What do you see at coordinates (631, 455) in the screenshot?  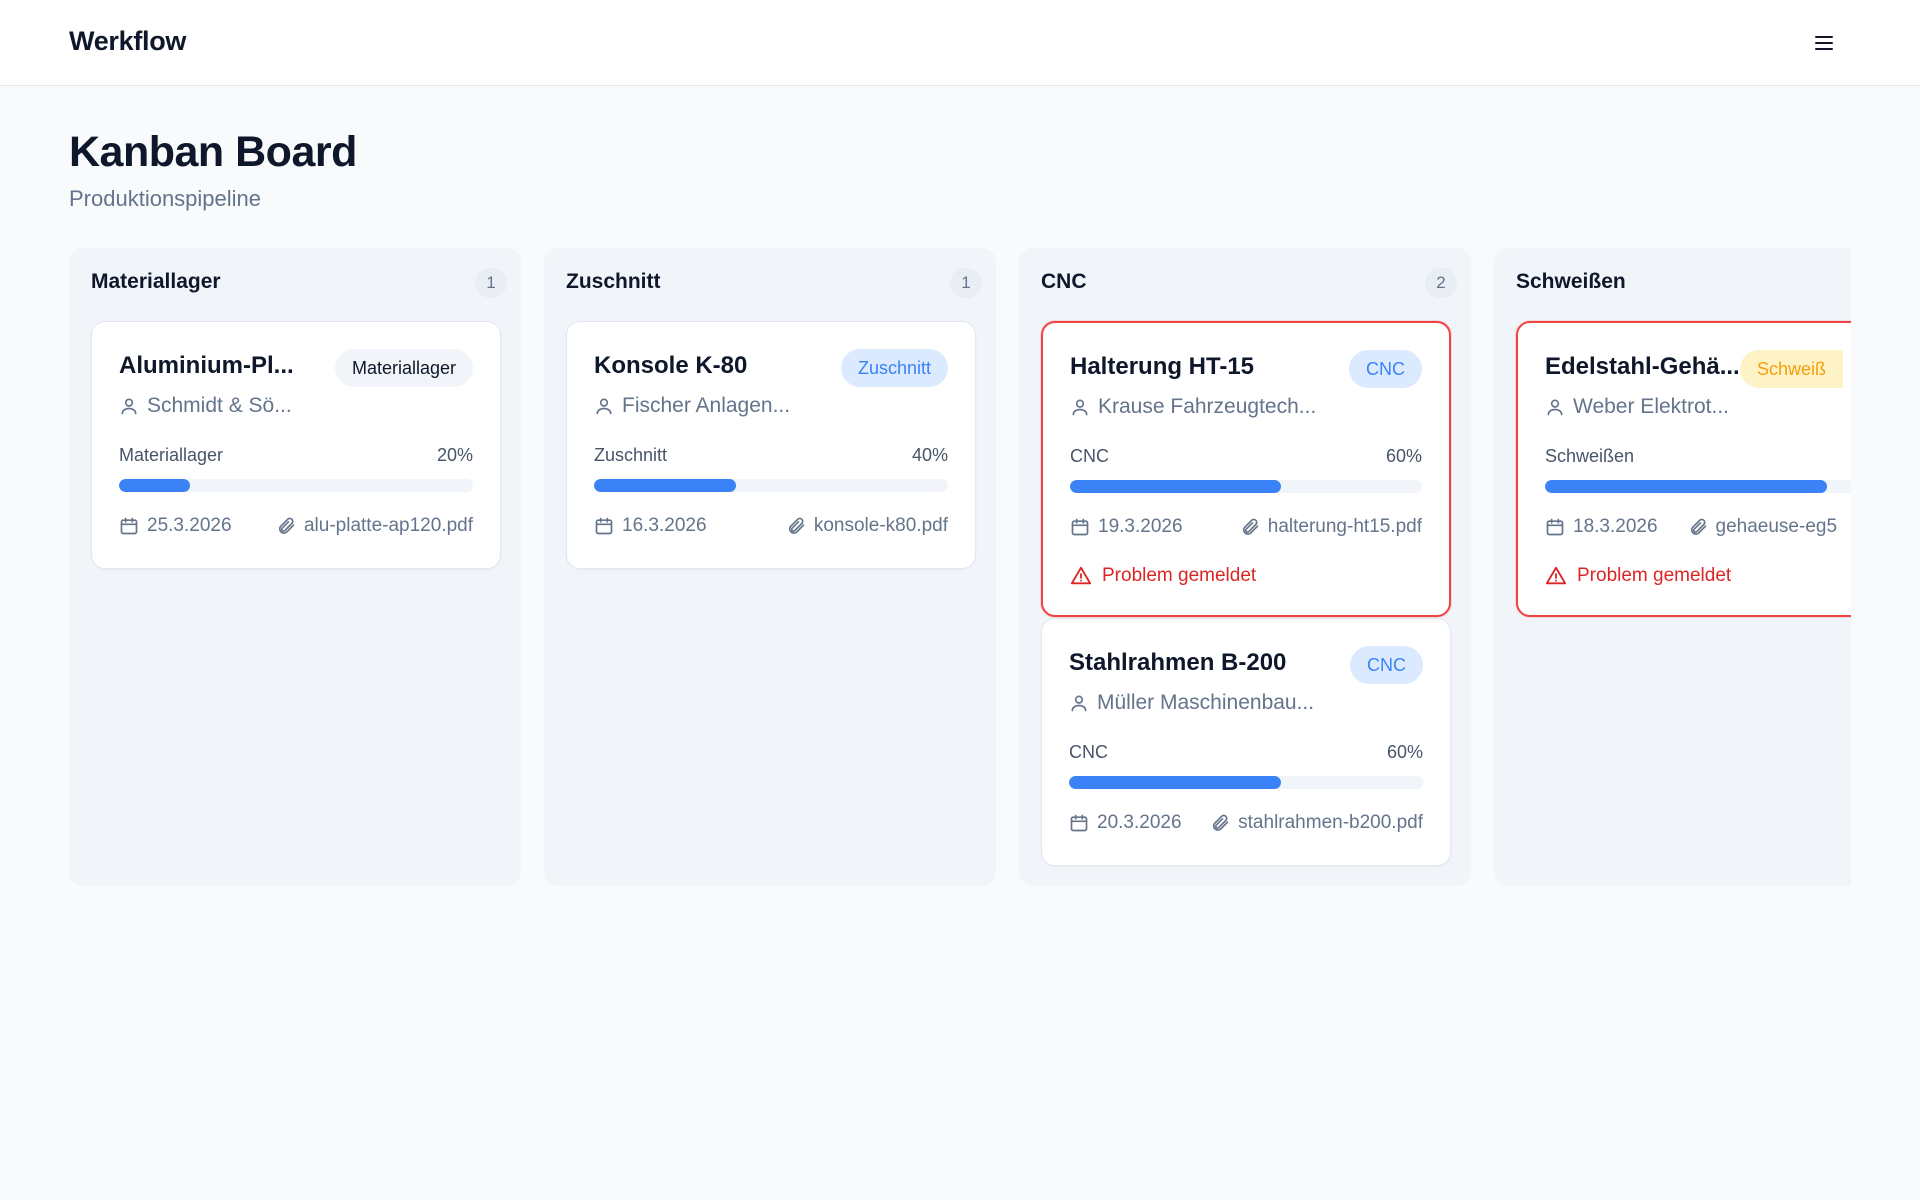 I see `stage-label: Zuschnitt` at bounding box center [631, 455].